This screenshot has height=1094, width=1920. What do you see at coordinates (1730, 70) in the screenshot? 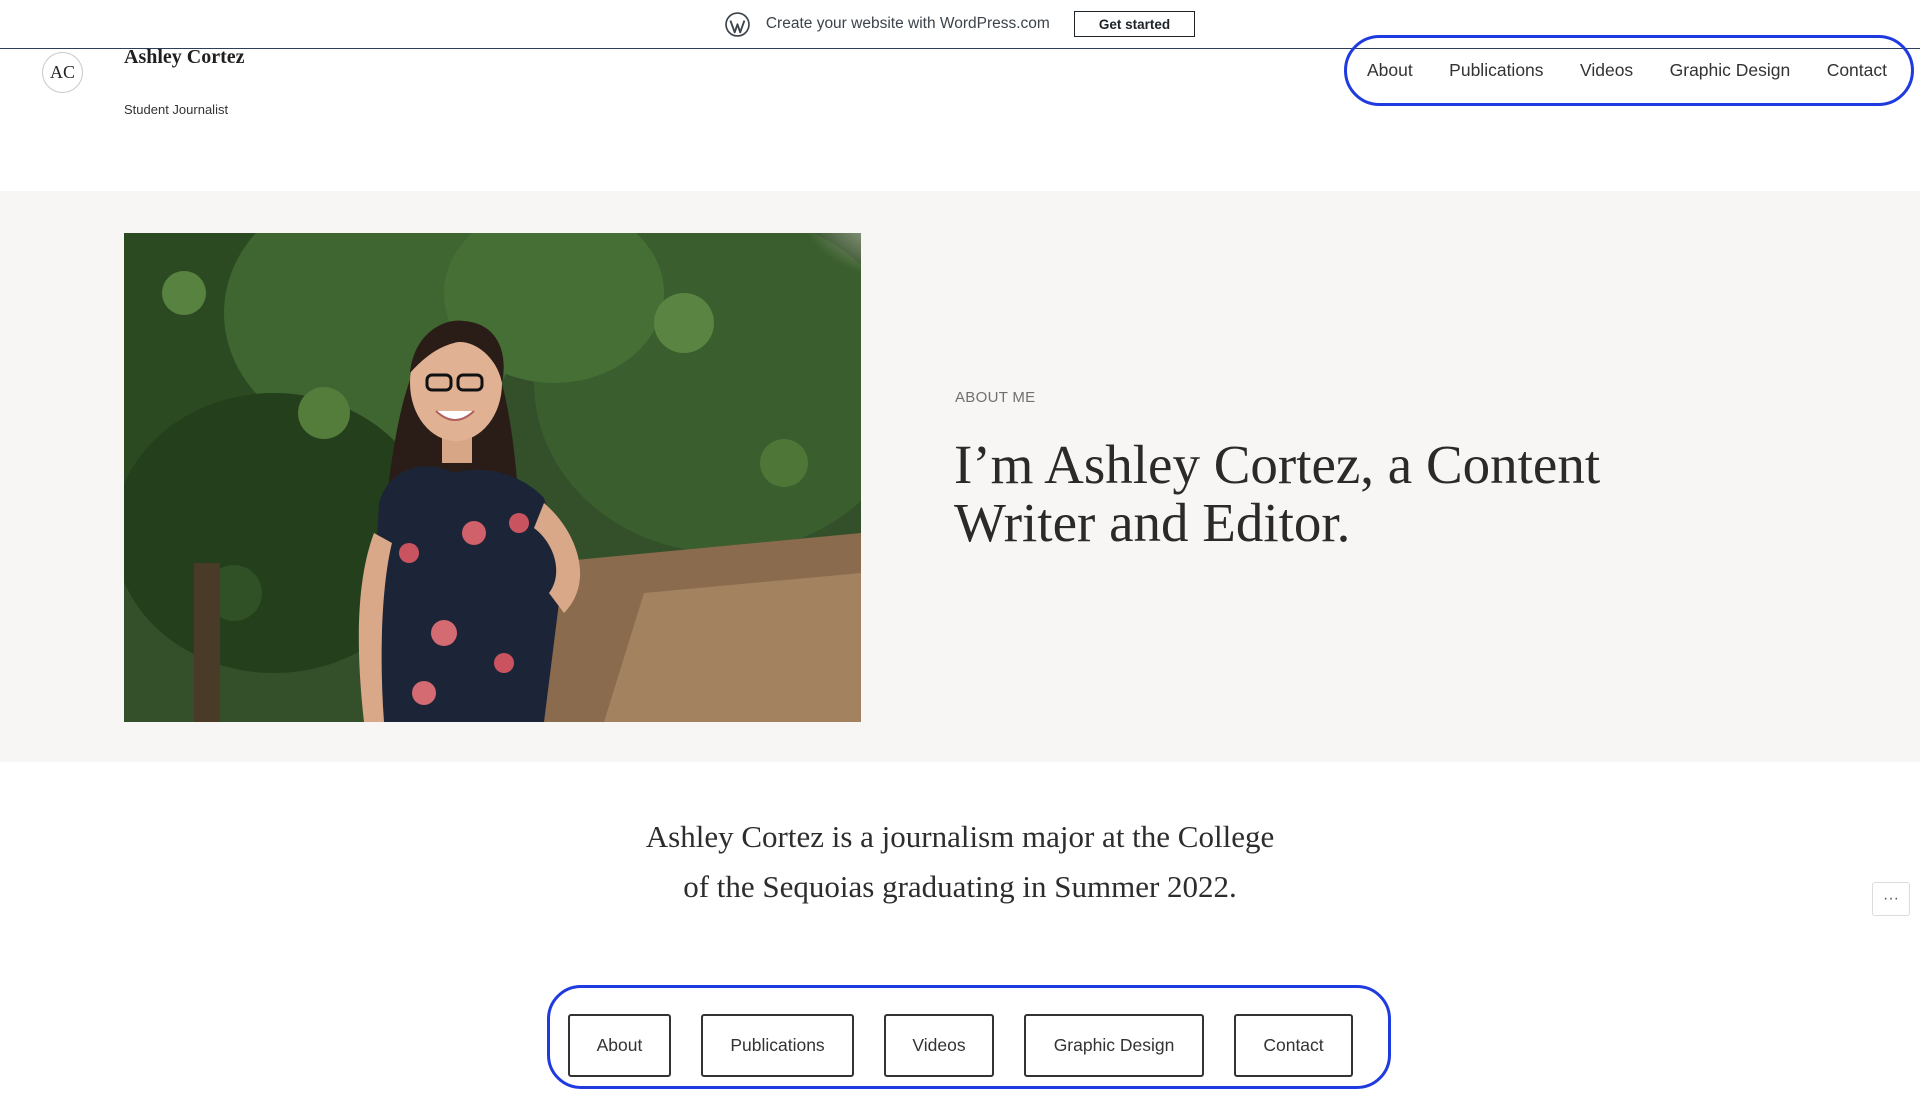
I see `nav-link-graphic-design: Graphic Design` at bounding box center [1730, 70].